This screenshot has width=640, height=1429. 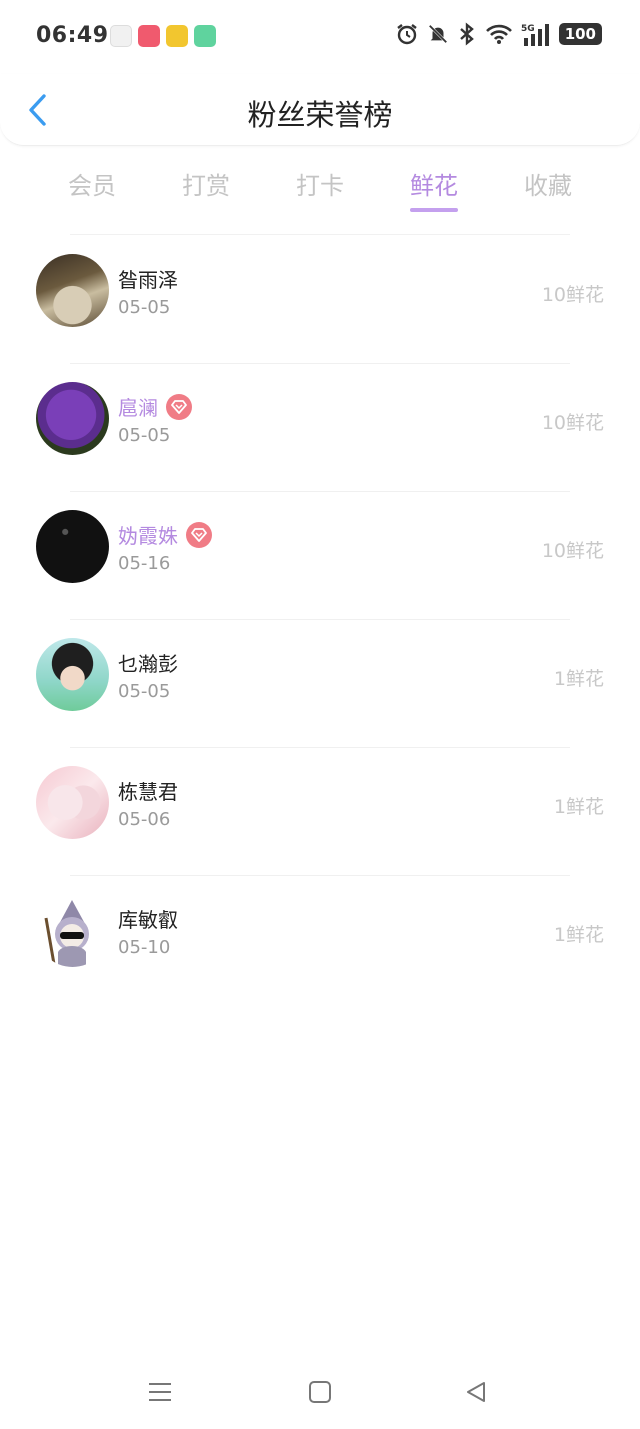 What do you see at coordinates (148, 920) in the screenshot?
I see `fan-name: 库敏叡` at bounding box center [148, 920].